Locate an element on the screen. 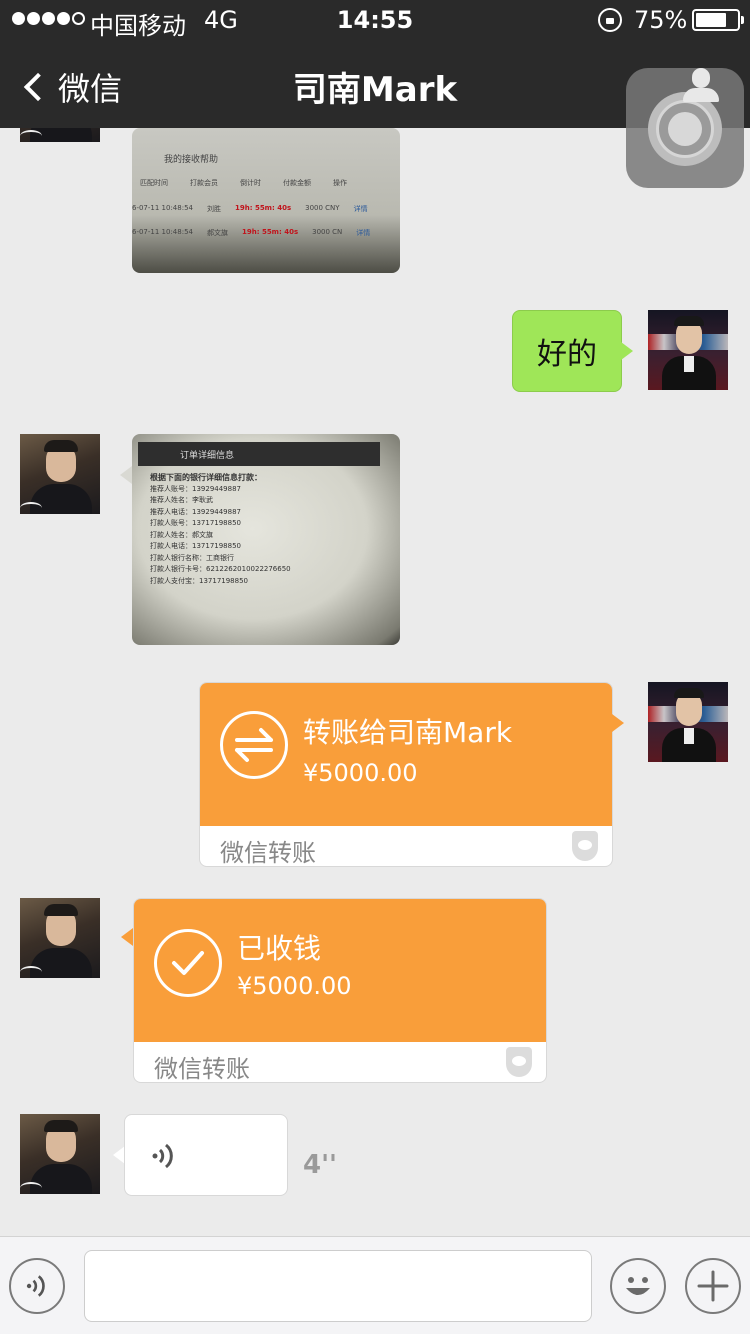  battery-icon is located at coordinates (718, 20).